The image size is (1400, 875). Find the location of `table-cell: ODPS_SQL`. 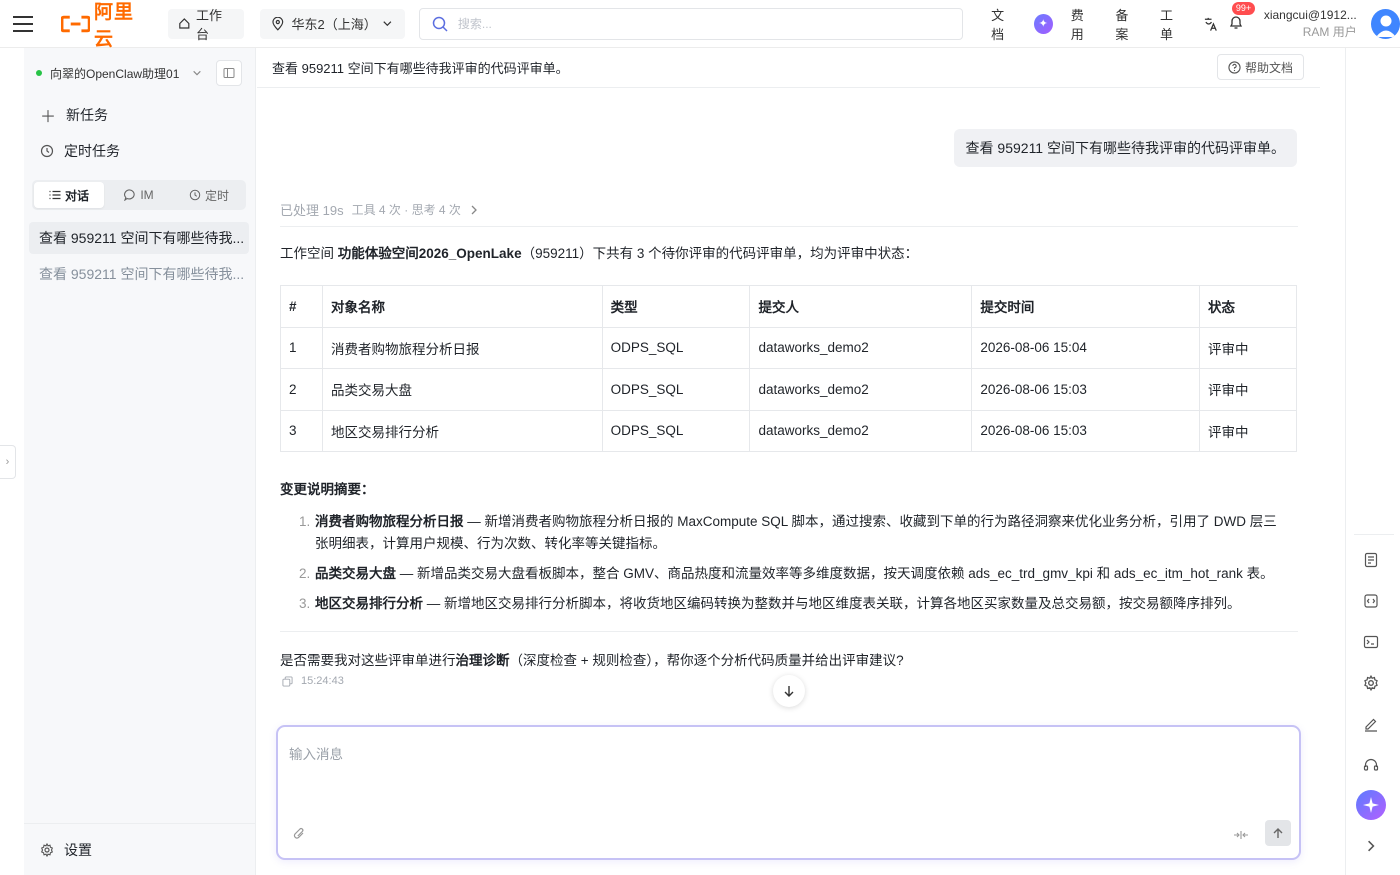

table-cell: ODPS_SQL is located at coordinates (676, 430).